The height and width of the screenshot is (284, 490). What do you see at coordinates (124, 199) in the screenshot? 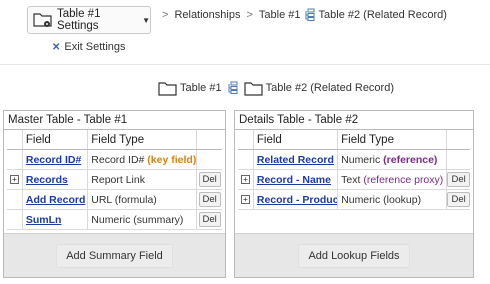
I see `field-type-text: URL (formula)` at bounding box center [124, 199].